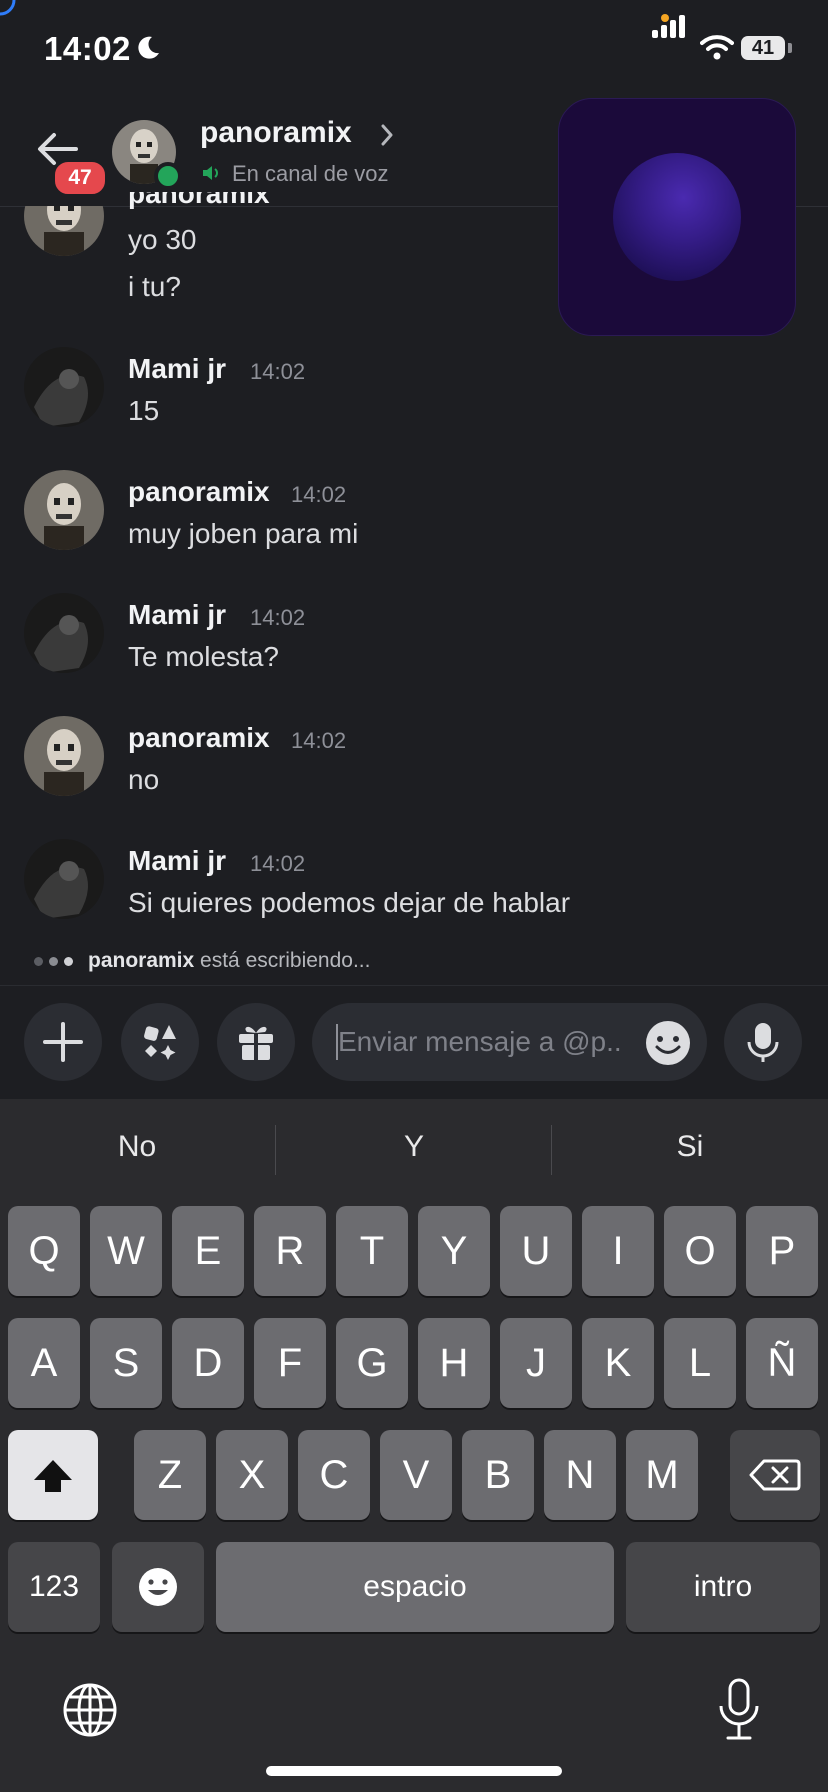  Describe the element at coordinates (44, 1251) in the screenshot. I see `key-q: Q` at that location.